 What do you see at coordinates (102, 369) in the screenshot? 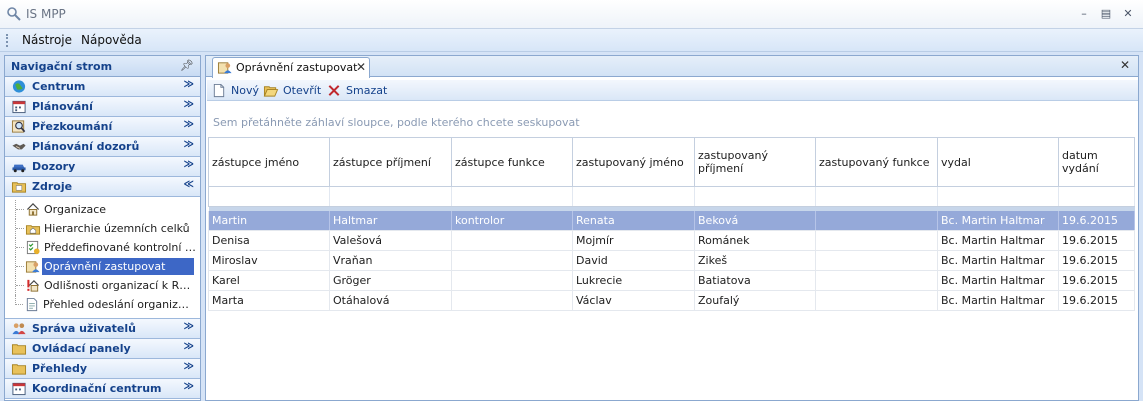
I see `nav-group-prehledy: Přehledy ≫` at bounding box center [102, 369].